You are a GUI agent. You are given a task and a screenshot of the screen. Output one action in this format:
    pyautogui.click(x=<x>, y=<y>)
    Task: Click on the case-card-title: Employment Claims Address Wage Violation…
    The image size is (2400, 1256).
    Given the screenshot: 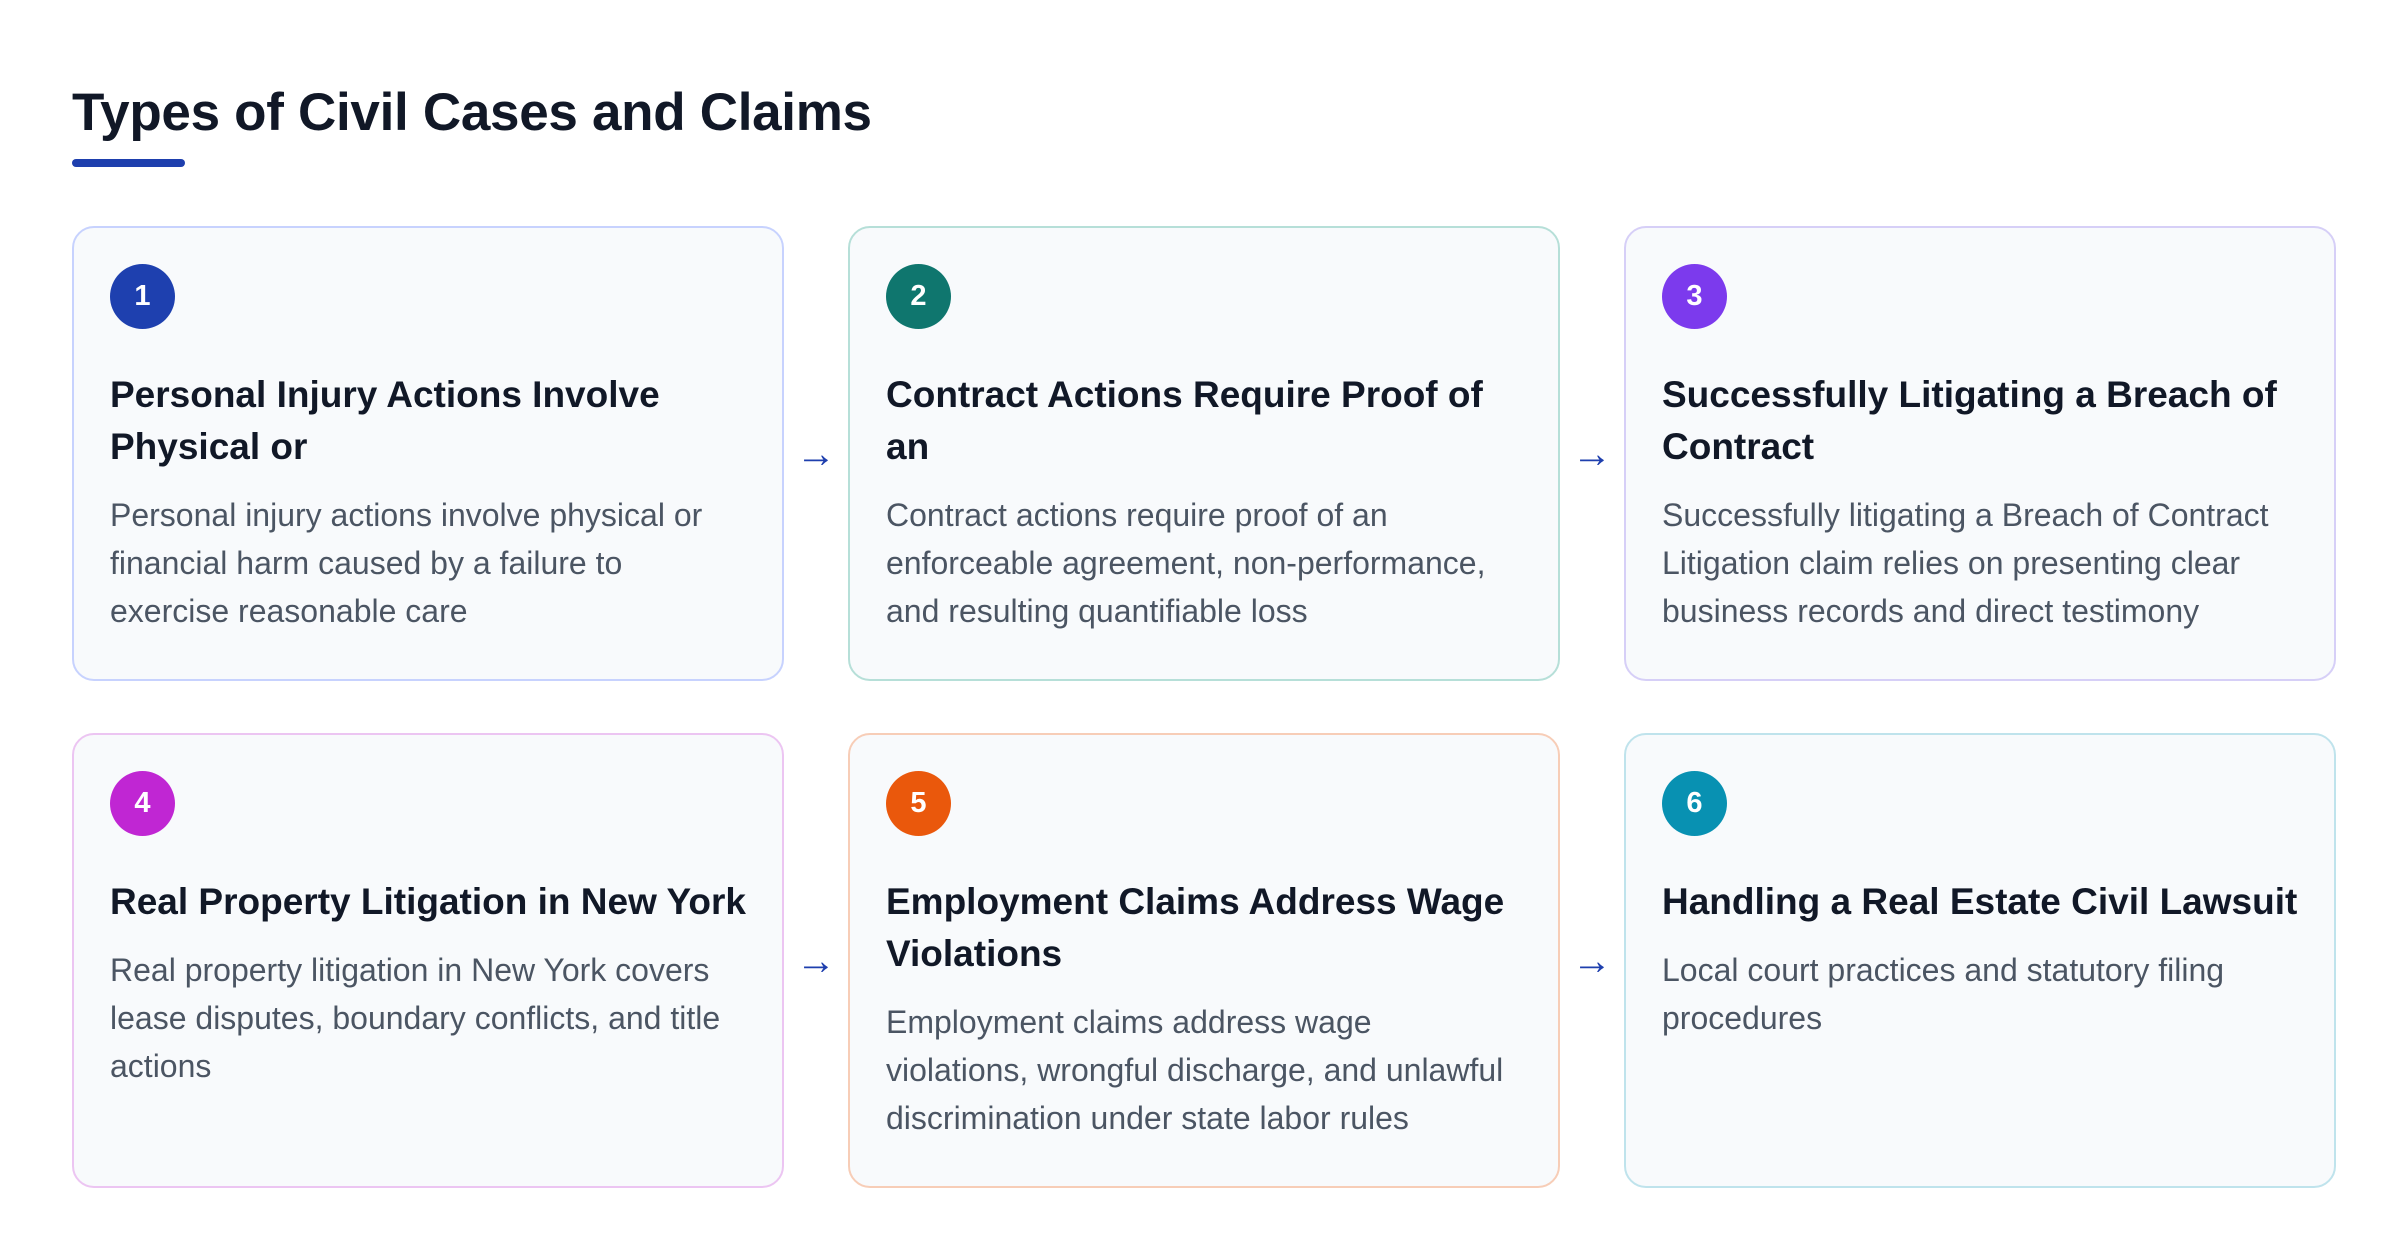 What is the action you would take?
    pyautogui.click(x=1195, y=927)
    